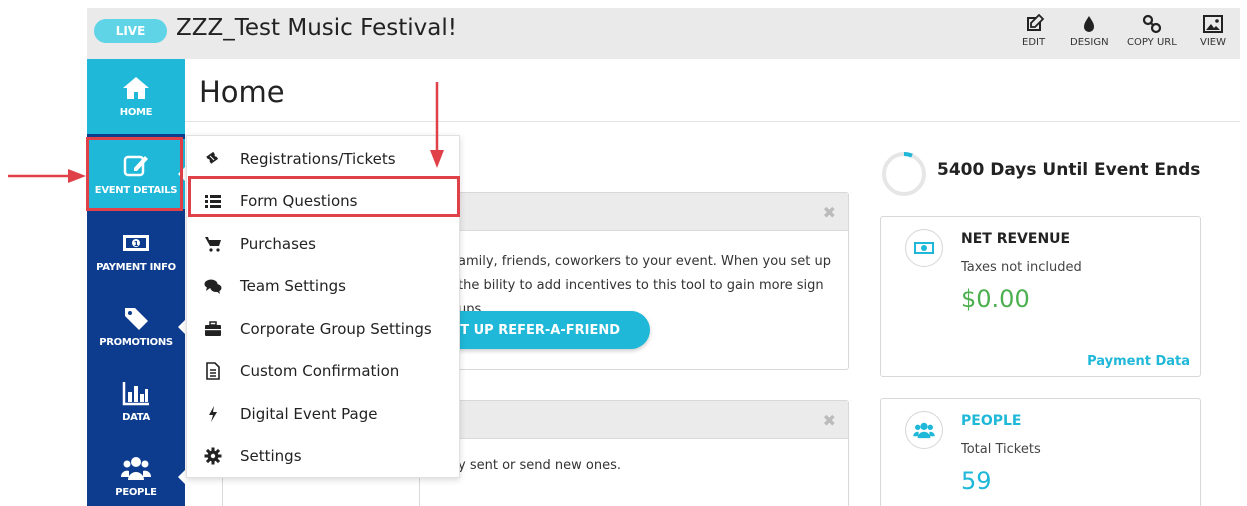 This screenshot has height=506, width=1247. Describe the element at coordinates (136, 88) in the screenshot. I see `home-icon` at that location.